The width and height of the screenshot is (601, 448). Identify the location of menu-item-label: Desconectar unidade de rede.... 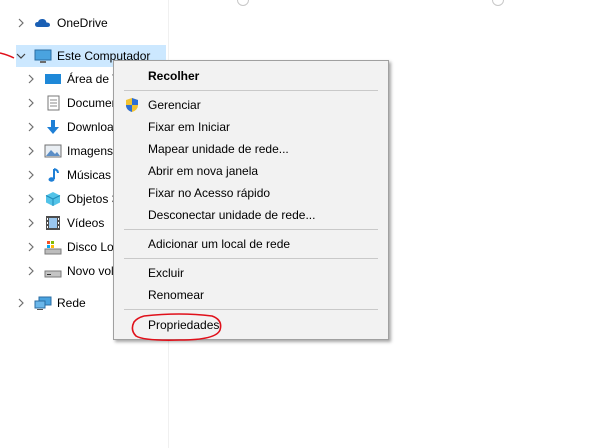
(232, 215).